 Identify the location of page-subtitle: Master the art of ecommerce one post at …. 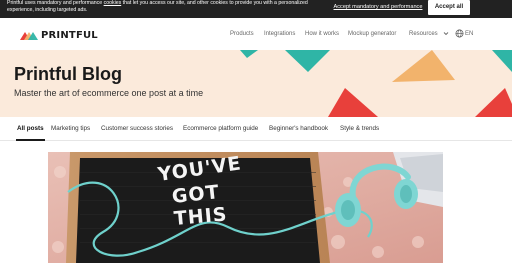
(109, 93).